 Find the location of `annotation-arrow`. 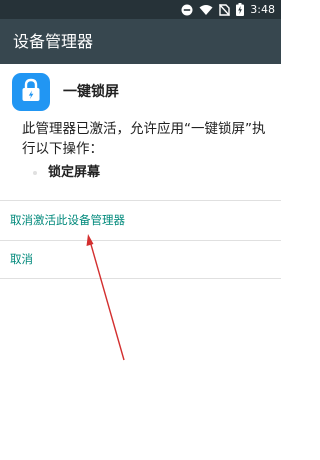

annotation-arrow is located at coordinates (105, 297).